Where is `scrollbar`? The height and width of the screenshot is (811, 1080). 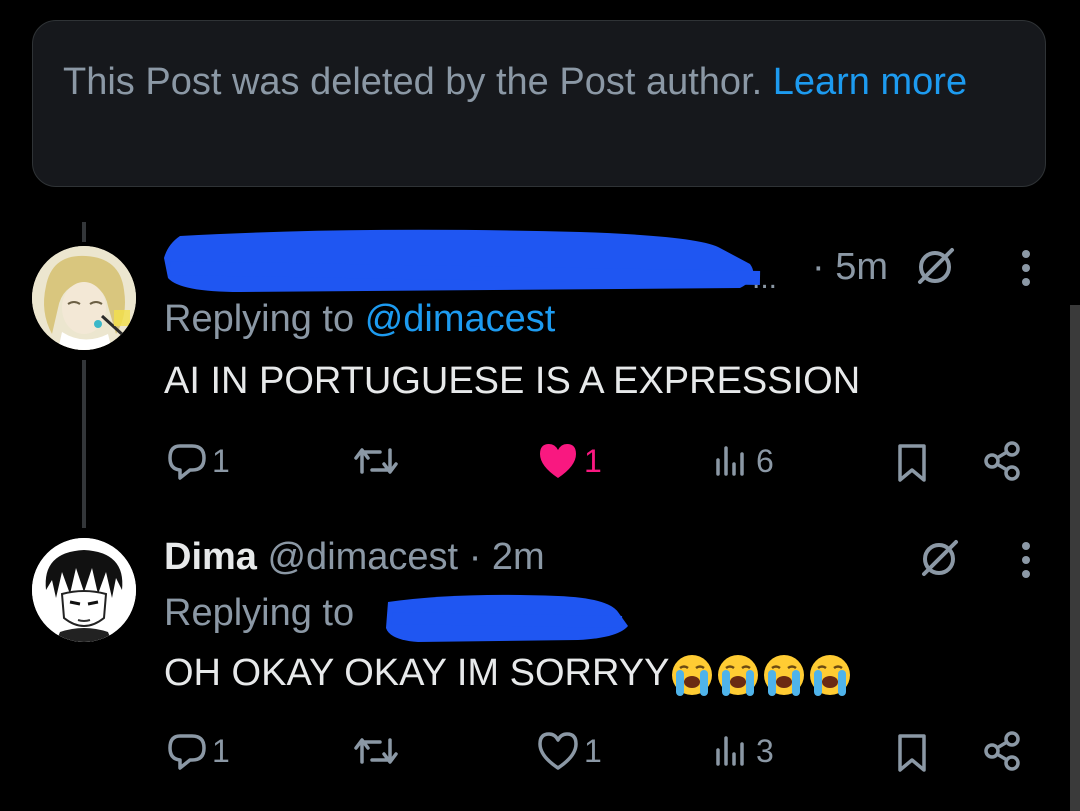 scrollbar is located at coordinates (1075, 558).